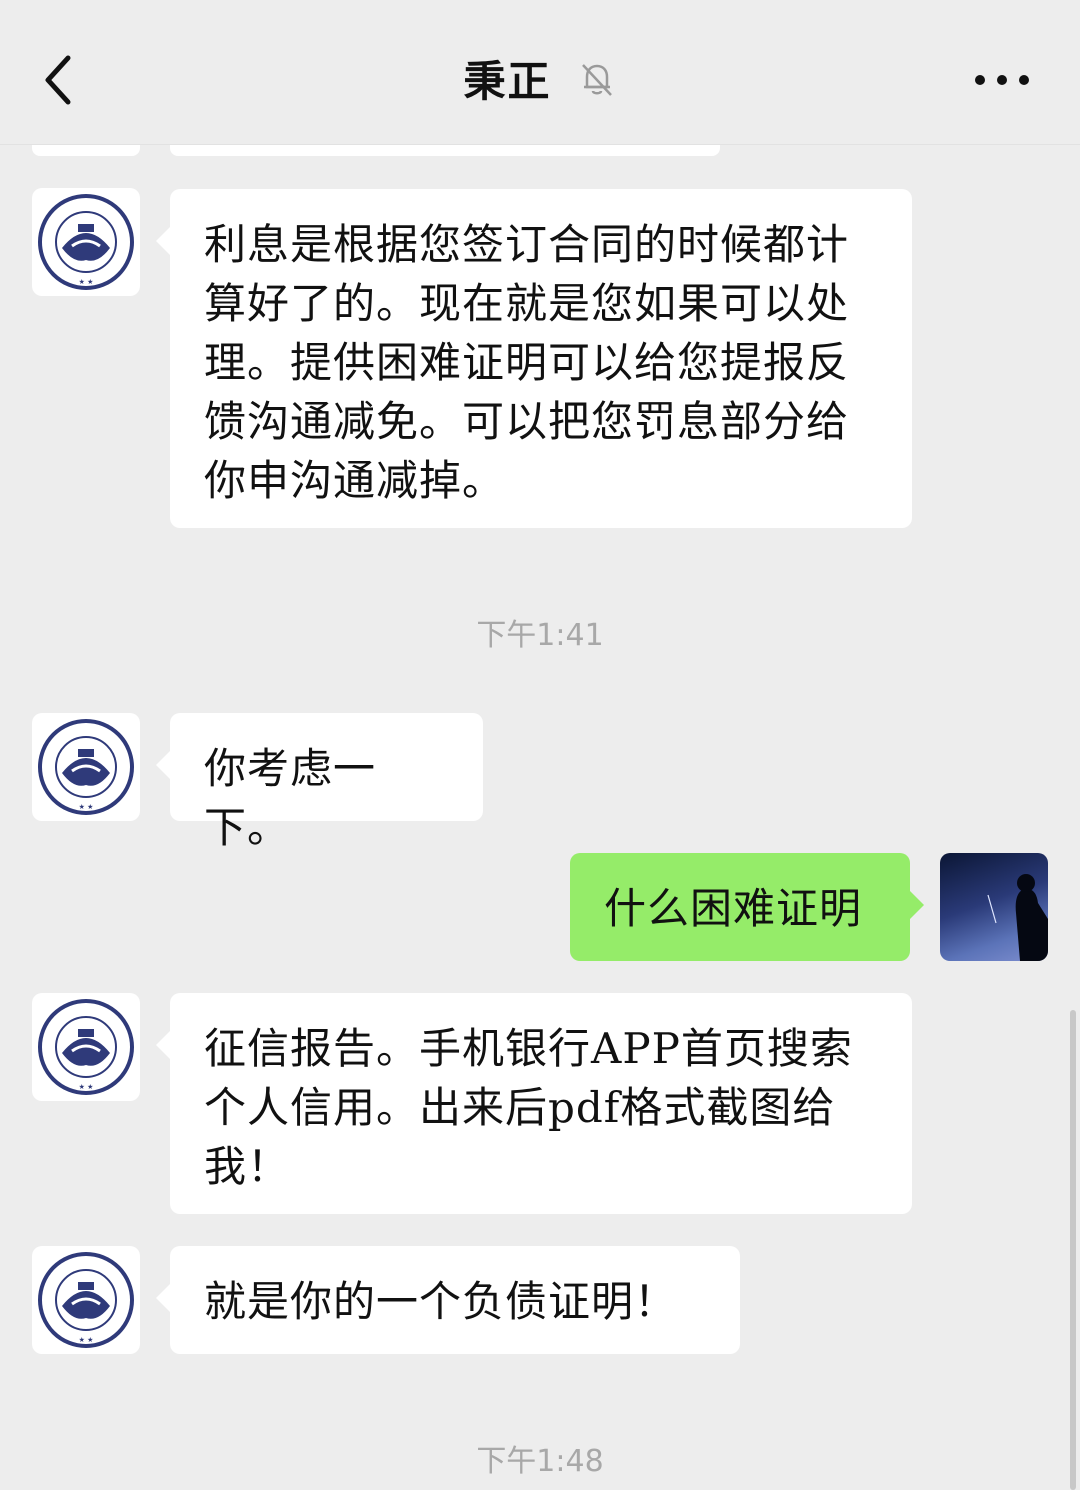 This screenshot has height=1490, width=1080. I want to click on timestamp: 下午1:41, so click(540, 635).